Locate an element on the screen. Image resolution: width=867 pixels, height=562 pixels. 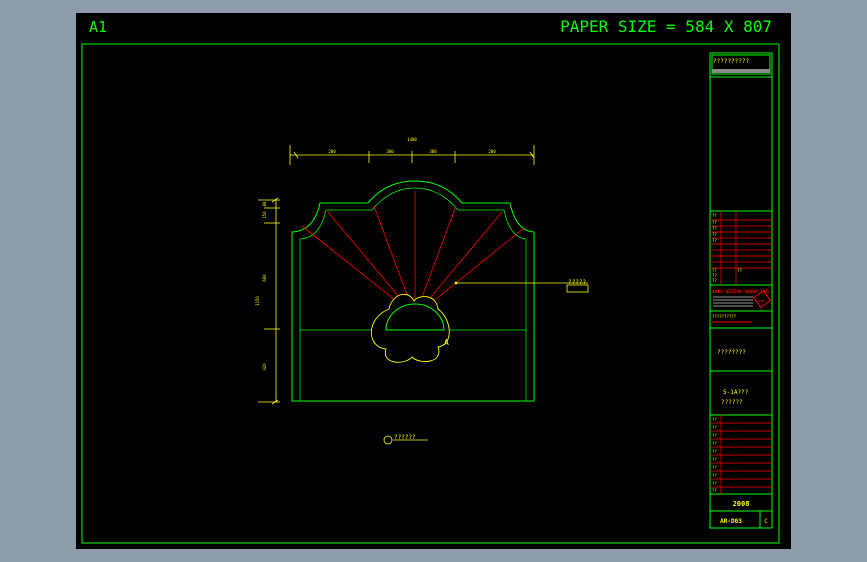
table-b-row-10: ?? is located at coordinates (714, 490).